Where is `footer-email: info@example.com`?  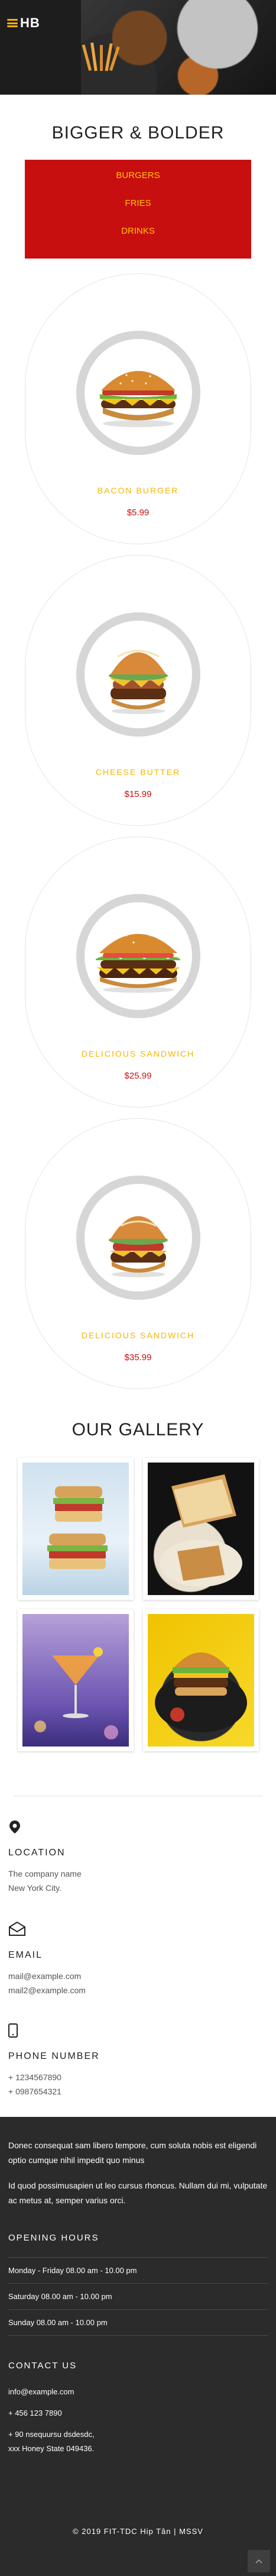
footer-email: info@example.com is located at coordinates (41, 2391).